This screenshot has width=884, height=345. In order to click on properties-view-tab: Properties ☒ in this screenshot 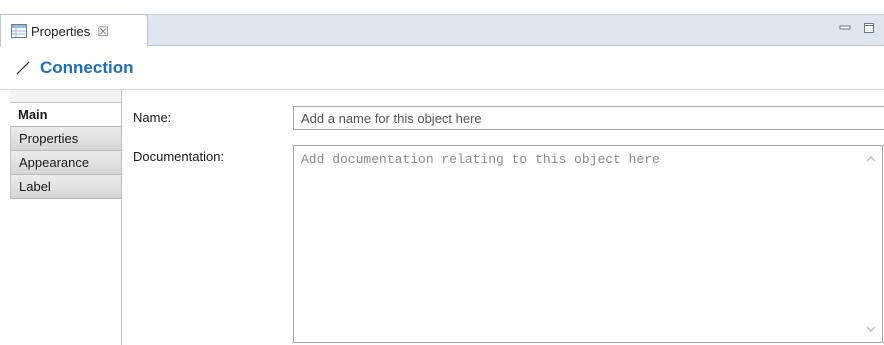, I will do `click(74, 30)`.